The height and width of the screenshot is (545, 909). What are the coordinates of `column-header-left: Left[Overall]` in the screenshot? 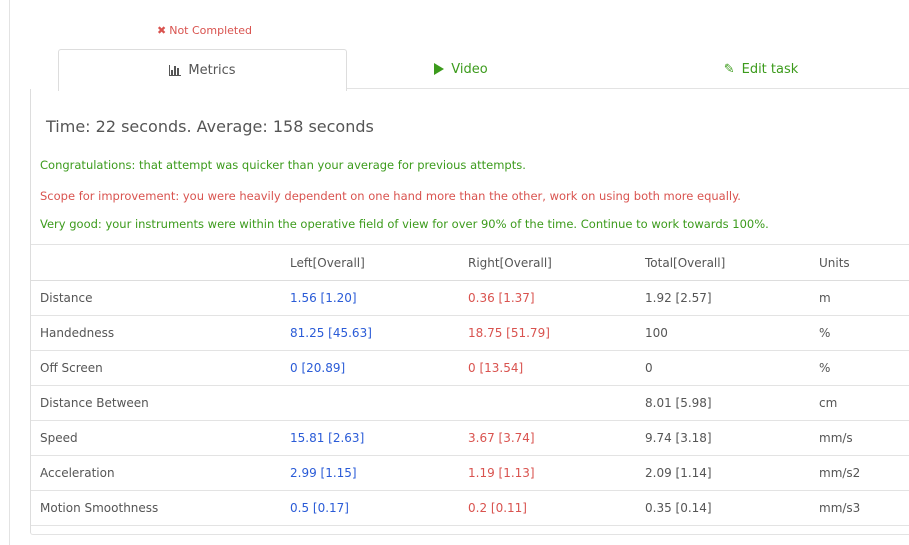 It's located at (379, 262).